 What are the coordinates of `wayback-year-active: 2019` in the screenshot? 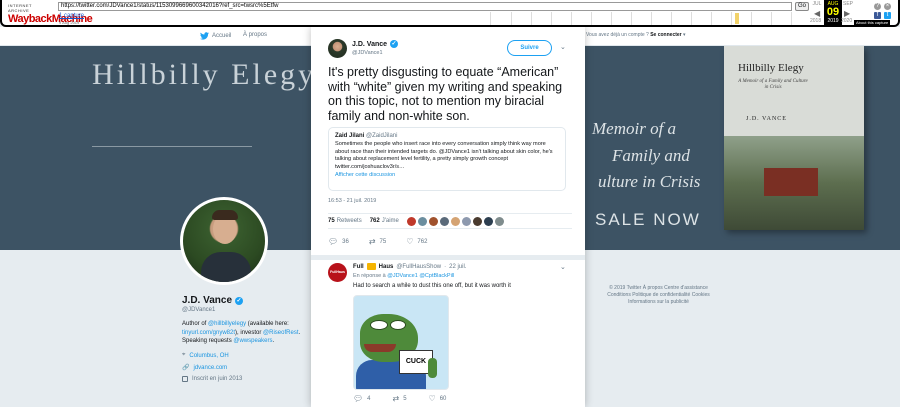 It's located at (833, 21).